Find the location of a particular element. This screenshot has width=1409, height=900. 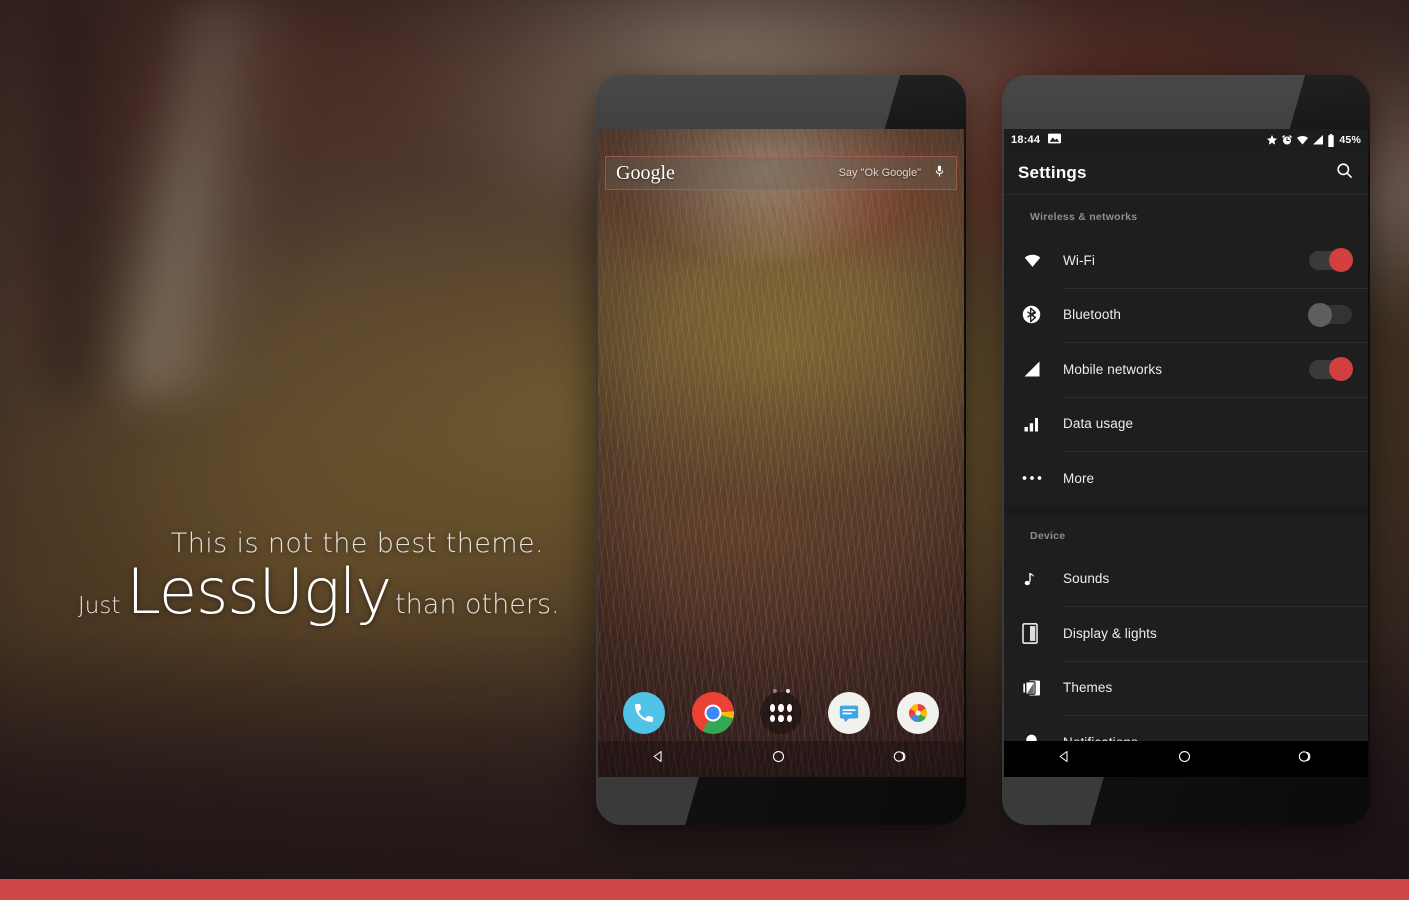

settings-row-display: Display & lights is located at coordinates (1186, 633).